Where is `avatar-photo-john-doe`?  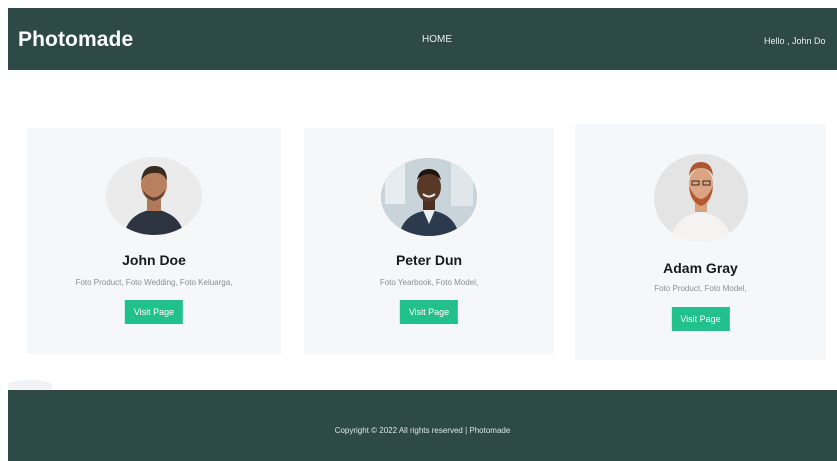
avatar-photo-john-doe is located at coordinates (154, 196).